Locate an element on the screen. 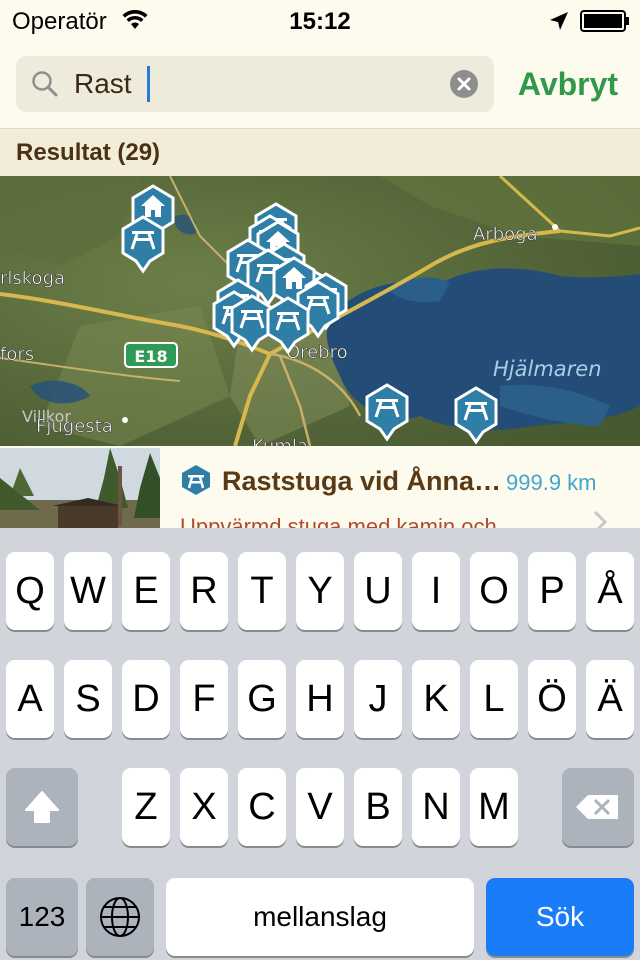  key-ö: Ö is located at coordinates (552, 699).